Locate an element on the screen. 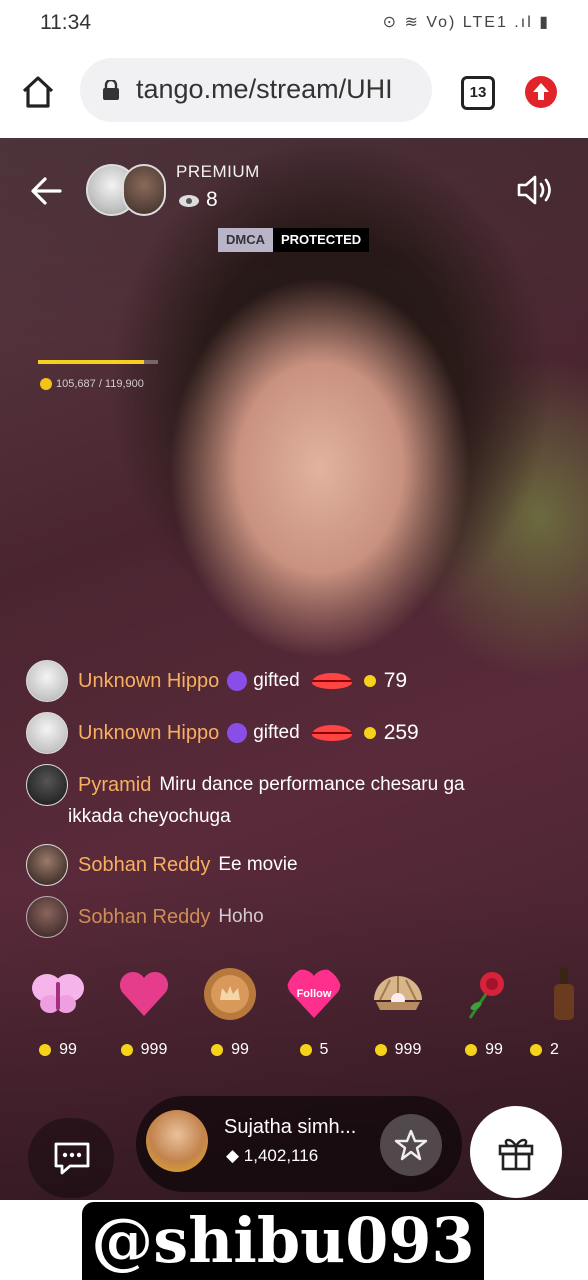  gift-strip: 99 999 99 Follow 5 999 99 2 is located at coordinates (294, 1016).